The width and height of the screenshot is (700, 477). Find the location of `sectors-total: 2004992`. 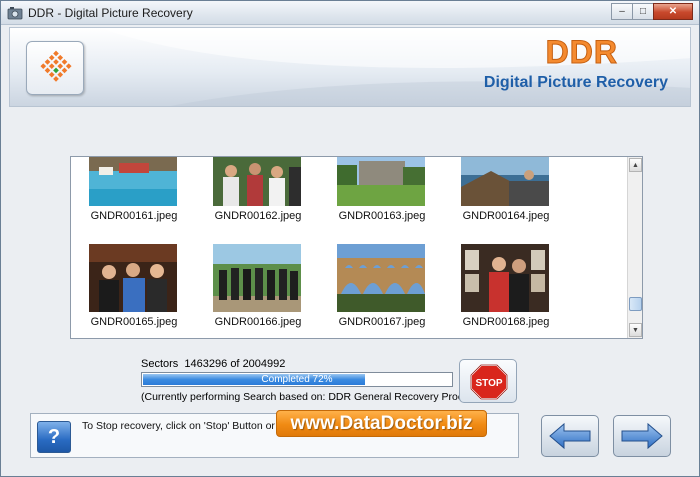

sectors-total: 2004992 is located at coordinates (264, 364).